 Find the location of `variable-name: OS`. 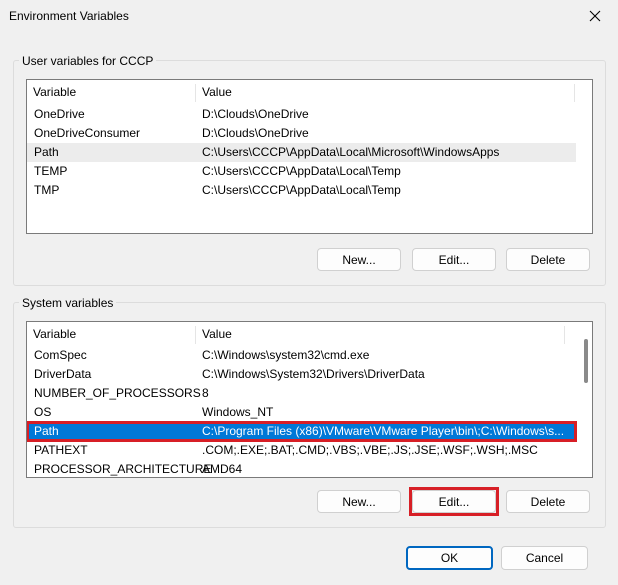

variable-name: OS is located at coordinates (43, 412).